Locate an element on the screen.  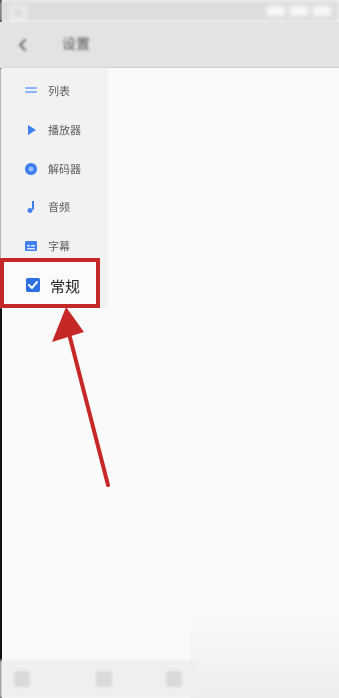
sidebar-item-label: 解码器 is located at coordinates (64, 169).